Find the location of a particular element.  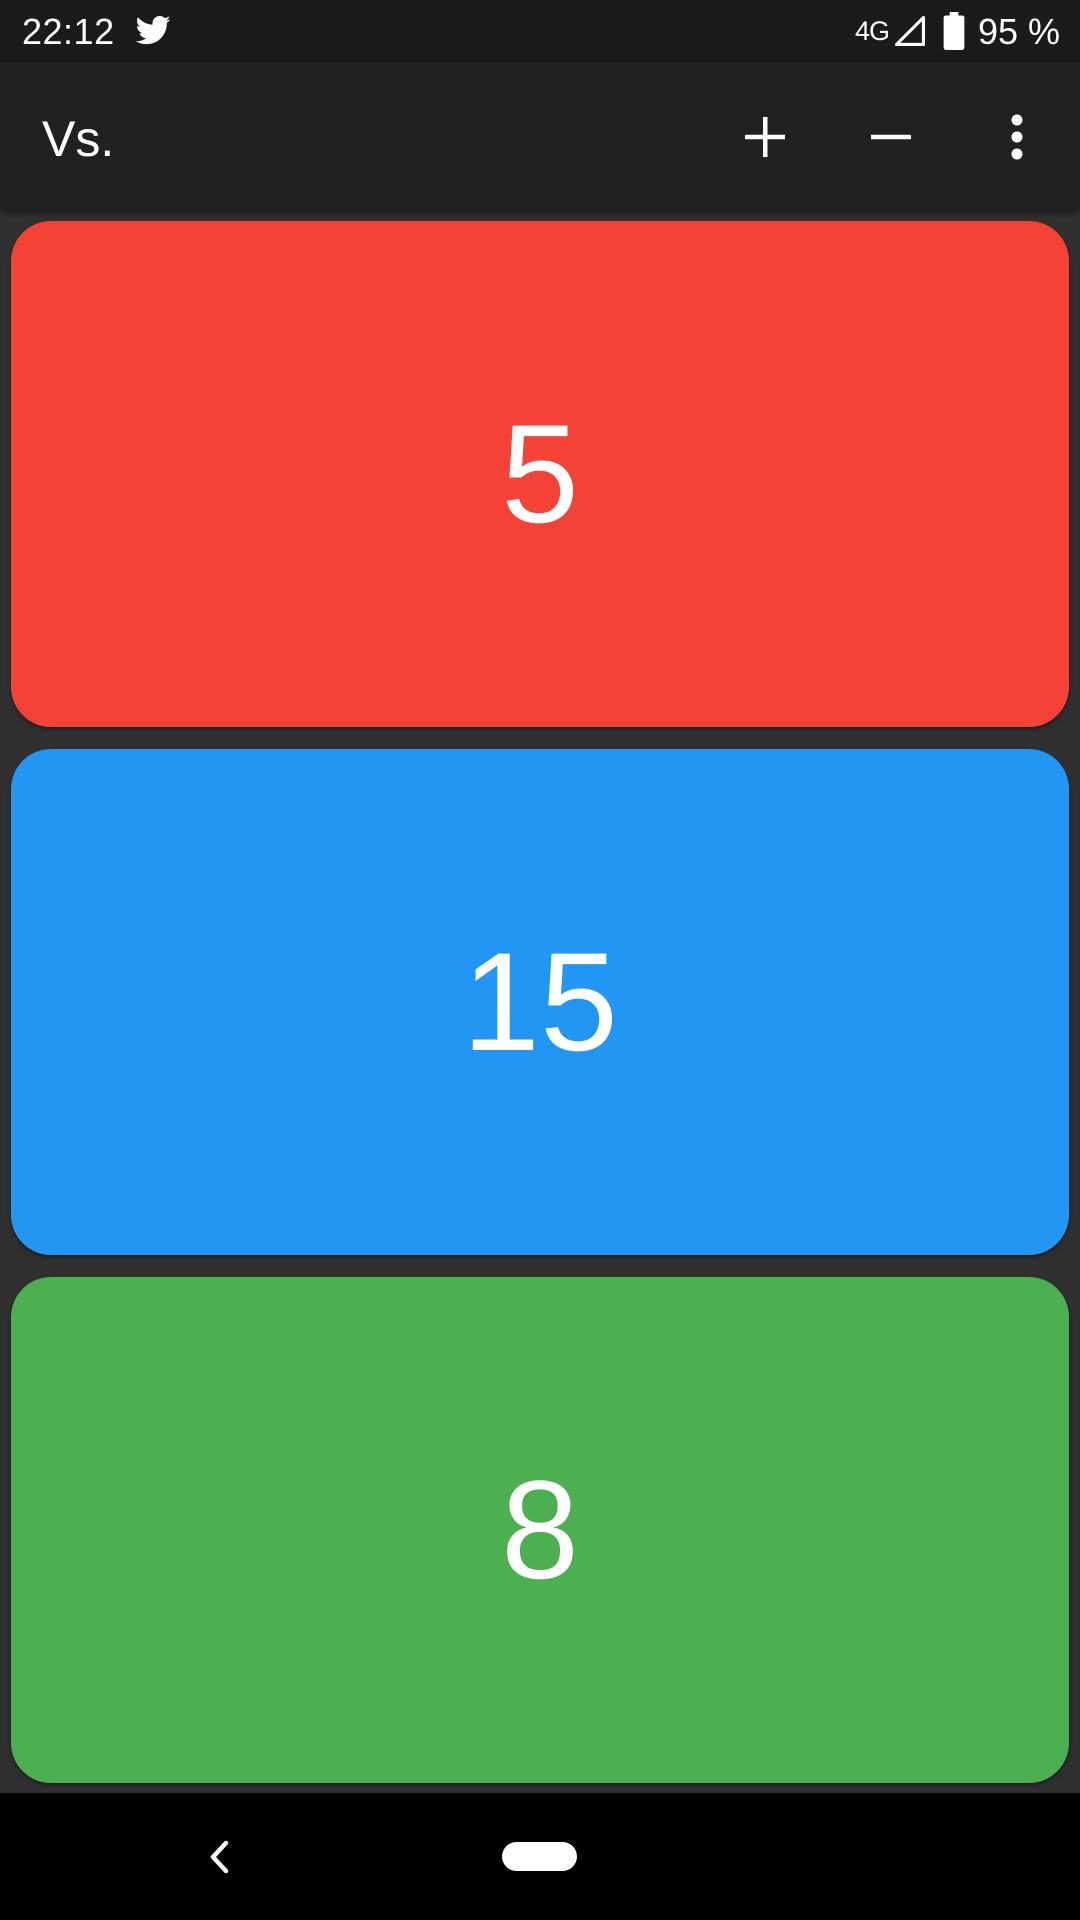

counter-value: 8 is located at coordinates (540, 1529).